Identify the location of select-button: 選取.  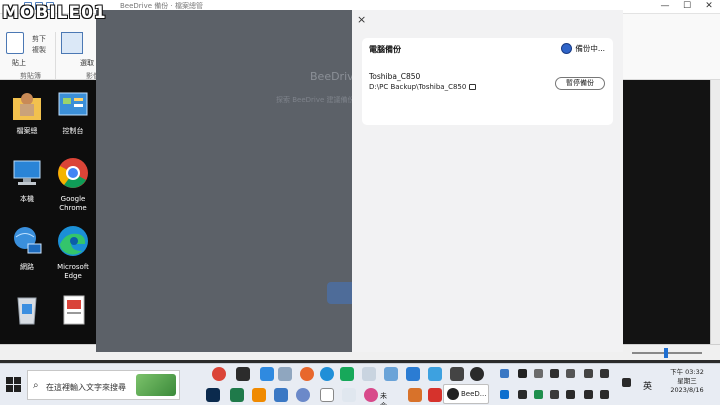
(87, 63).